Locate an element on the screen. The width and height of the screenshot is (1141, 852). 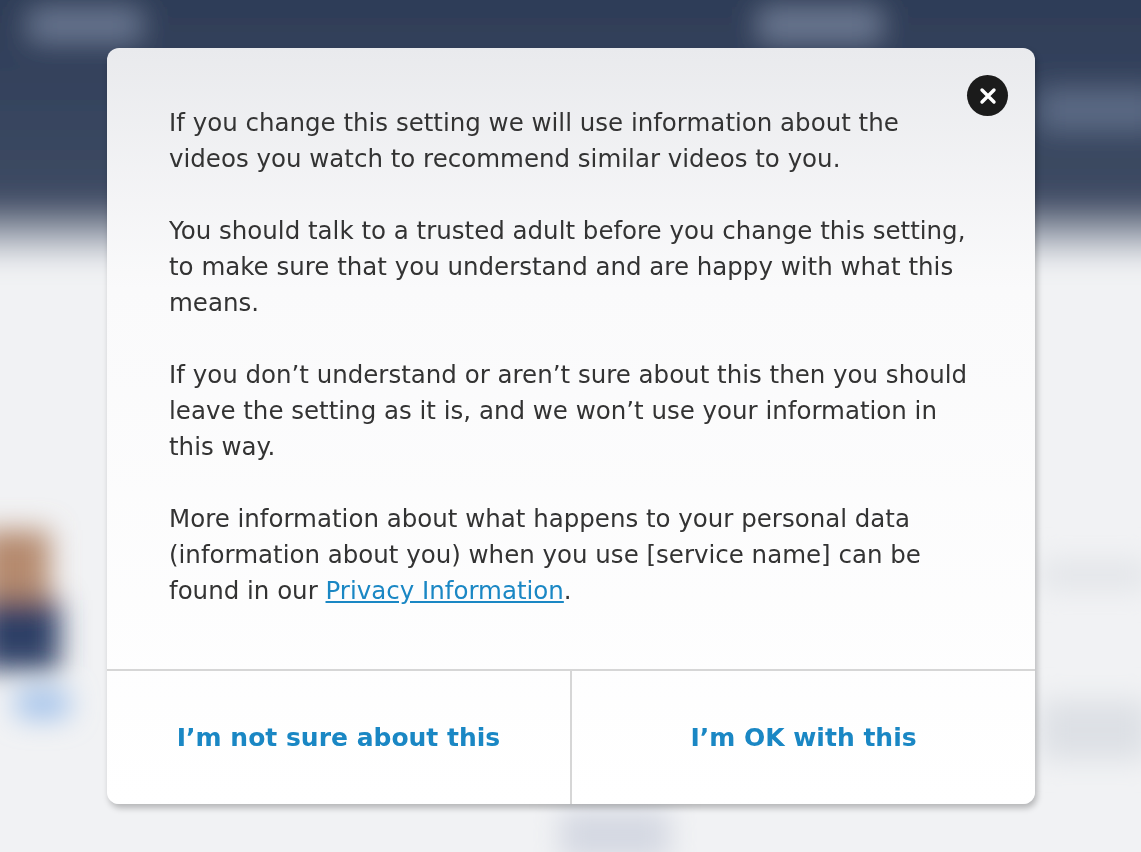
choice-button: I’m not sure about this is located at coordinates (338, 737).